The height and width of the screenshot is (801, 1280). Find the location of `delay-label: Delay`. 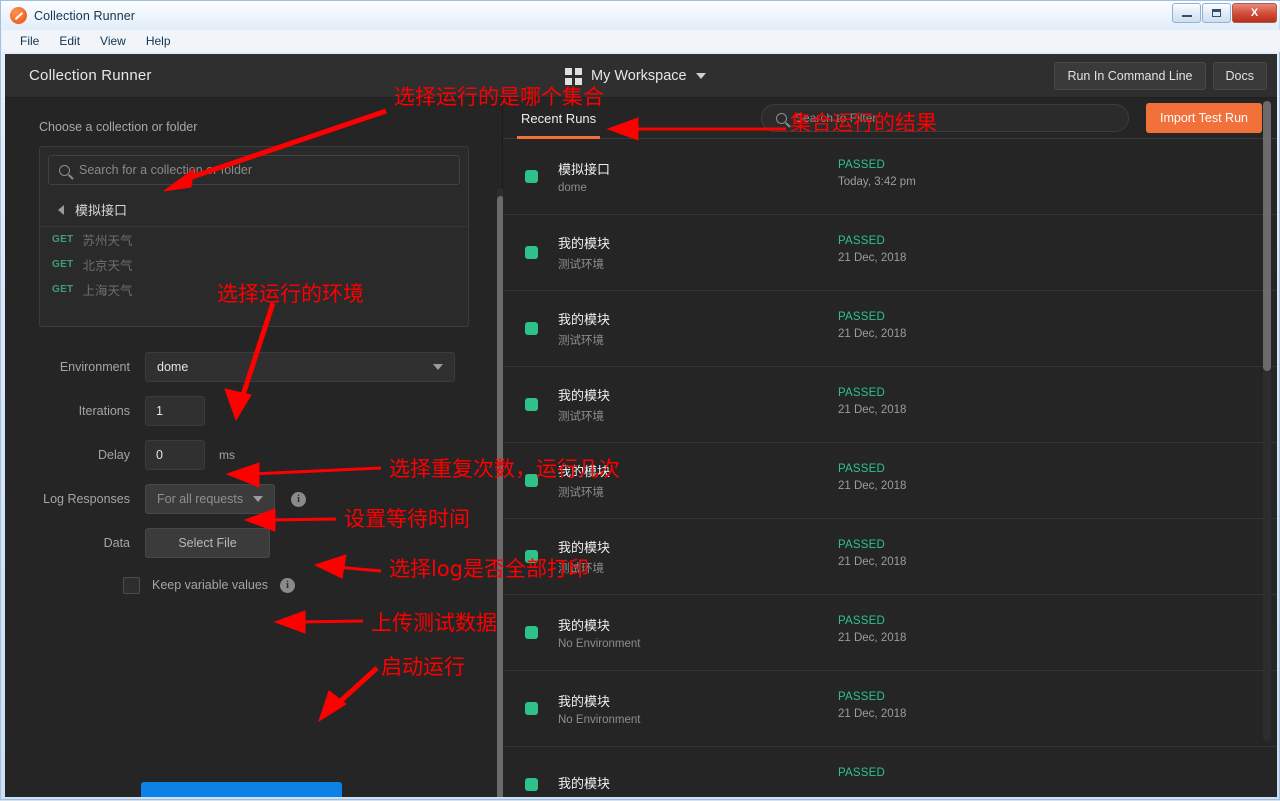

delay-label: Delay is located at coordinates (75, 455).